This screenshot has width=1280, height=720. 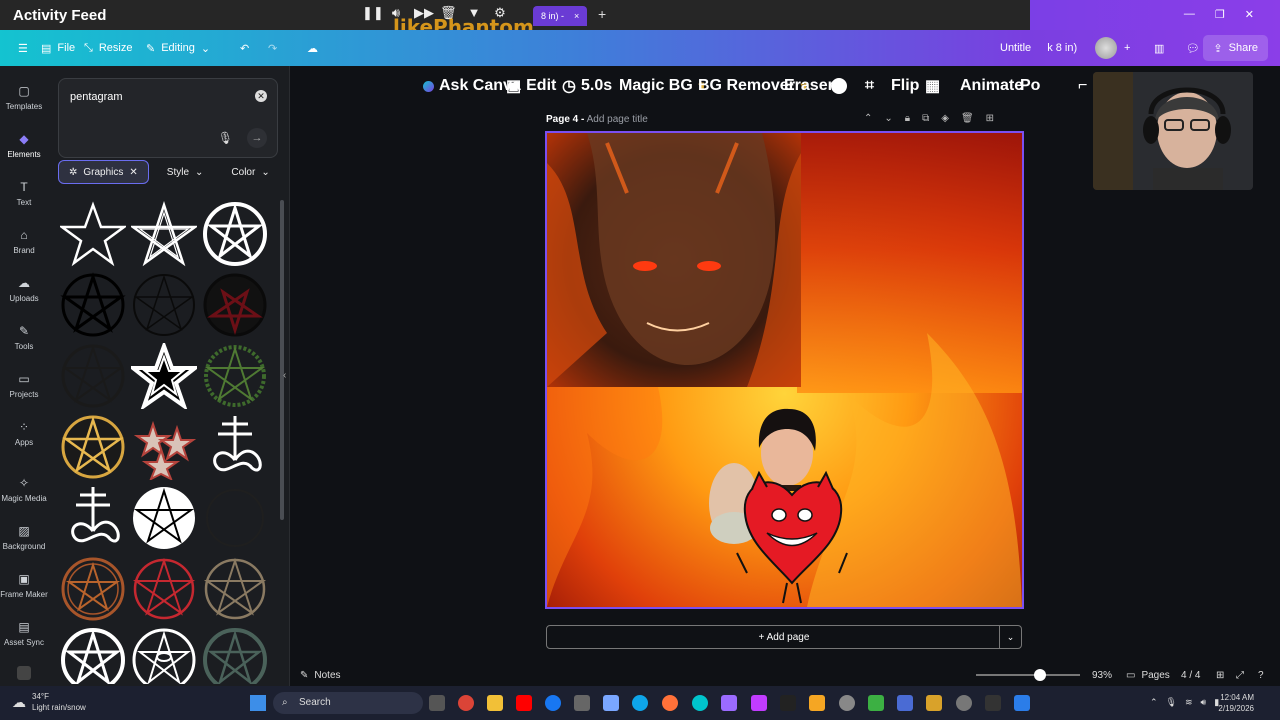 I want to click on pause-icon: ❚❚, so click(x=373, y=13).